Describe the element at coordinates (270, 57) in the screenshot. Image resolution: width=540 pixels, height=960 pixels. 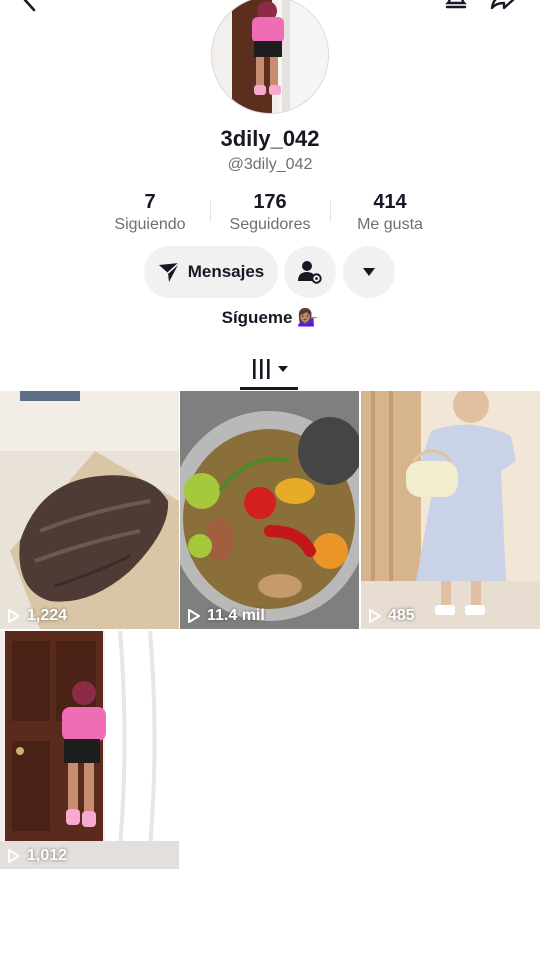
I see `avatar` at that location.